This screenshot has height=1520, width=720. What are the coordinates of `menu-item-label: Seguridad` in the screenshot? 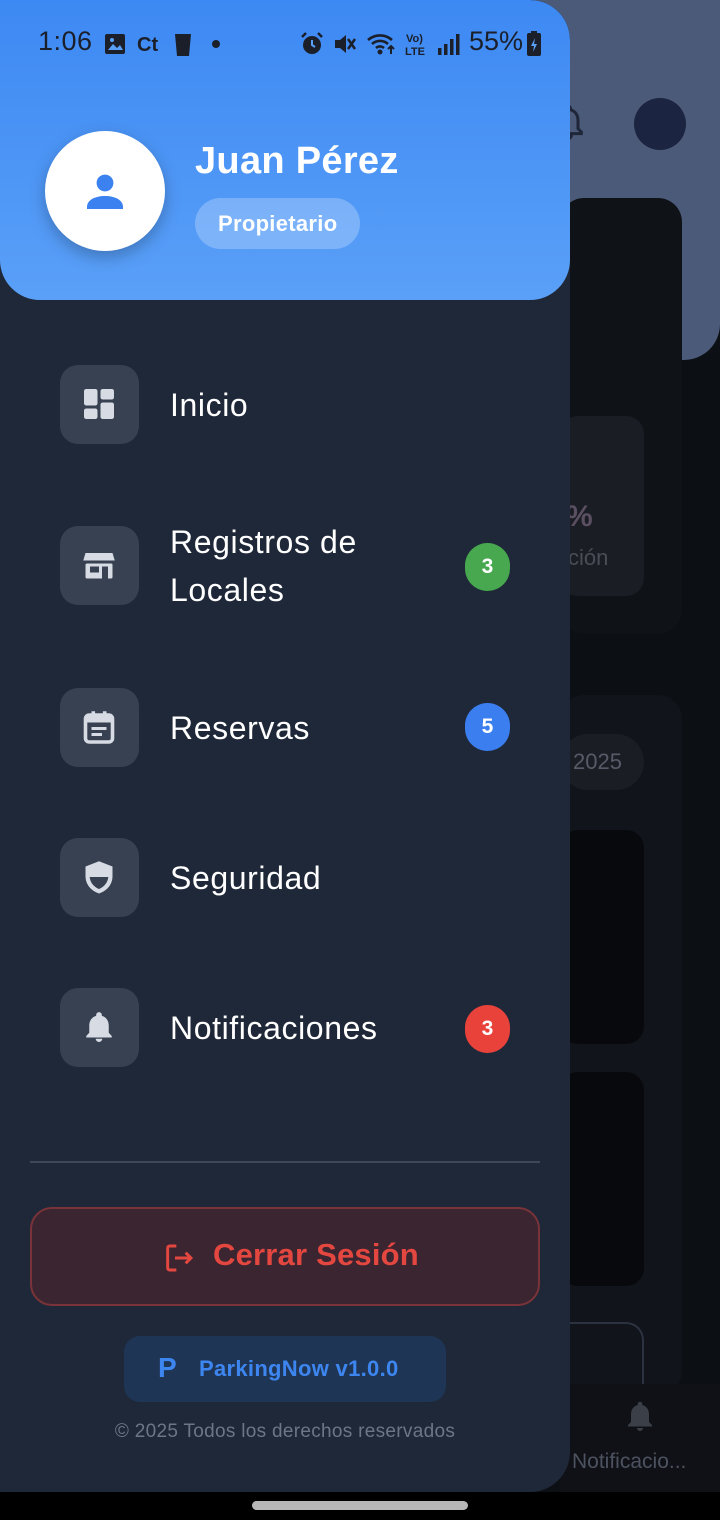 It's located at (246, 878).